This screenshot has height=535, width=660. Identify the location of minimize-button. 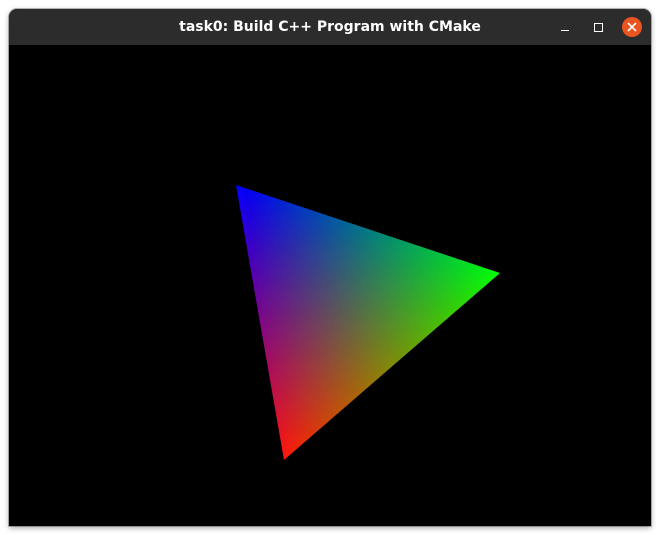
(565, 27).